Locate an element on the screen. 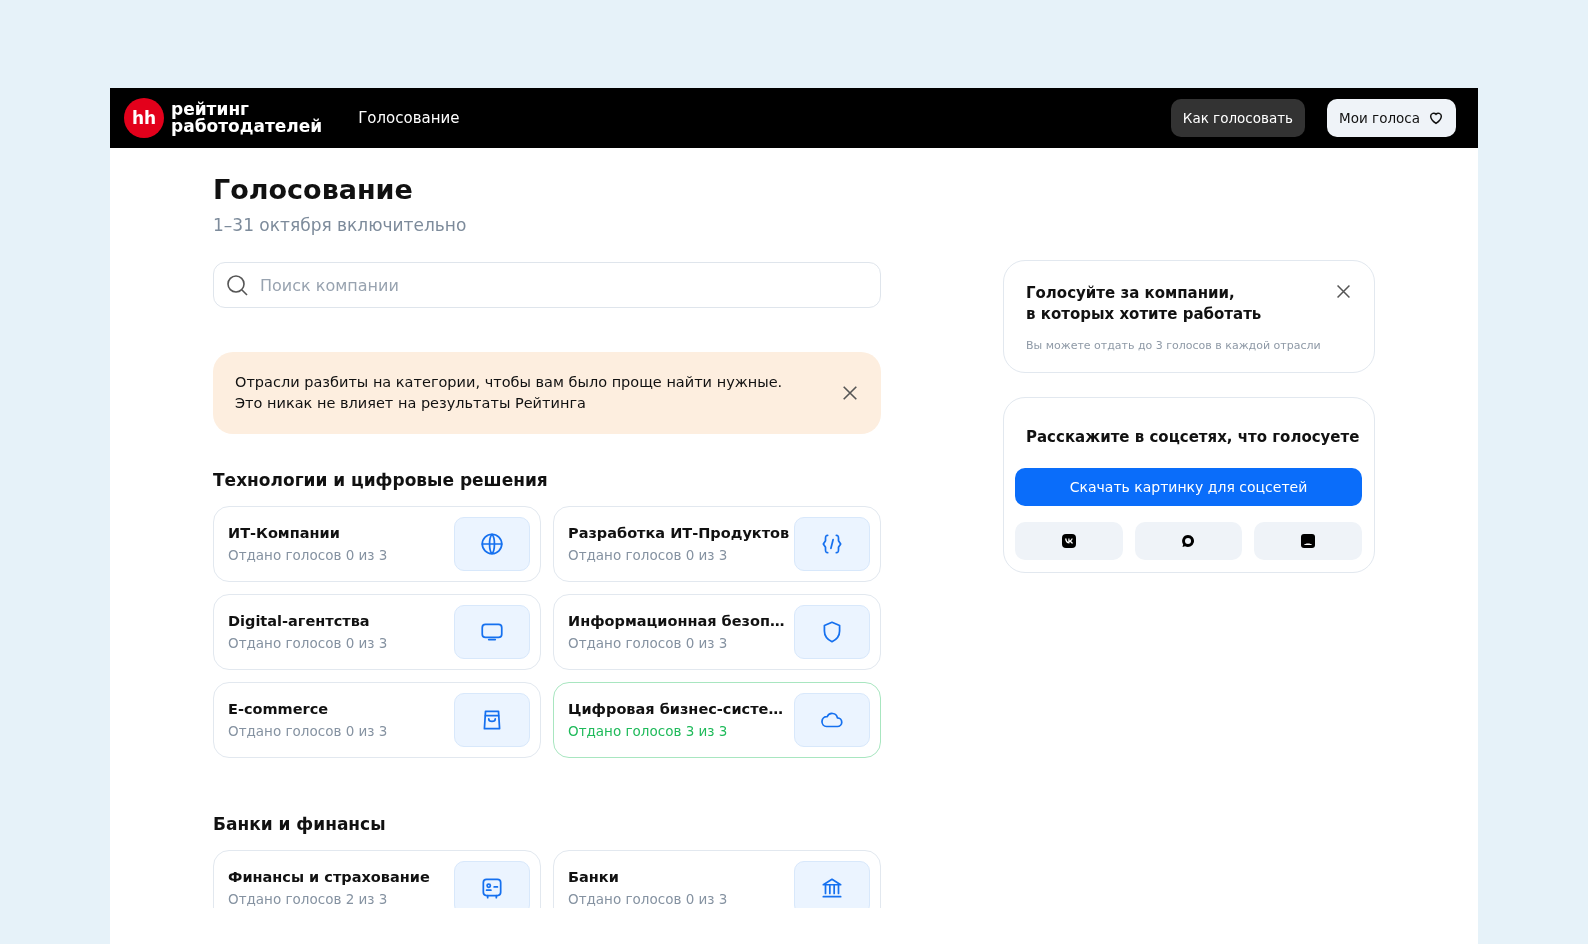 The width and height of the screenshot is (1588, 944). chat-bubble-icon is located at coordinates (1188, 541).